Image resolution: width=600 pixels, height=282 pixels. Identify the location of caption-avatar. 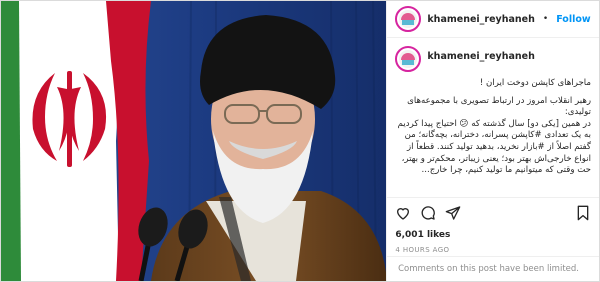
(408, 59).